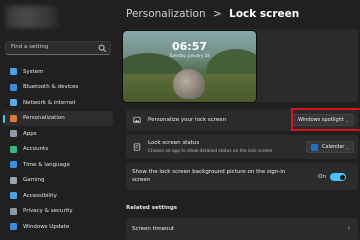 This screenshot has height=240, width=360. I want to click on sidebar-item-accessibility: Accessibility, so click(58, 196).